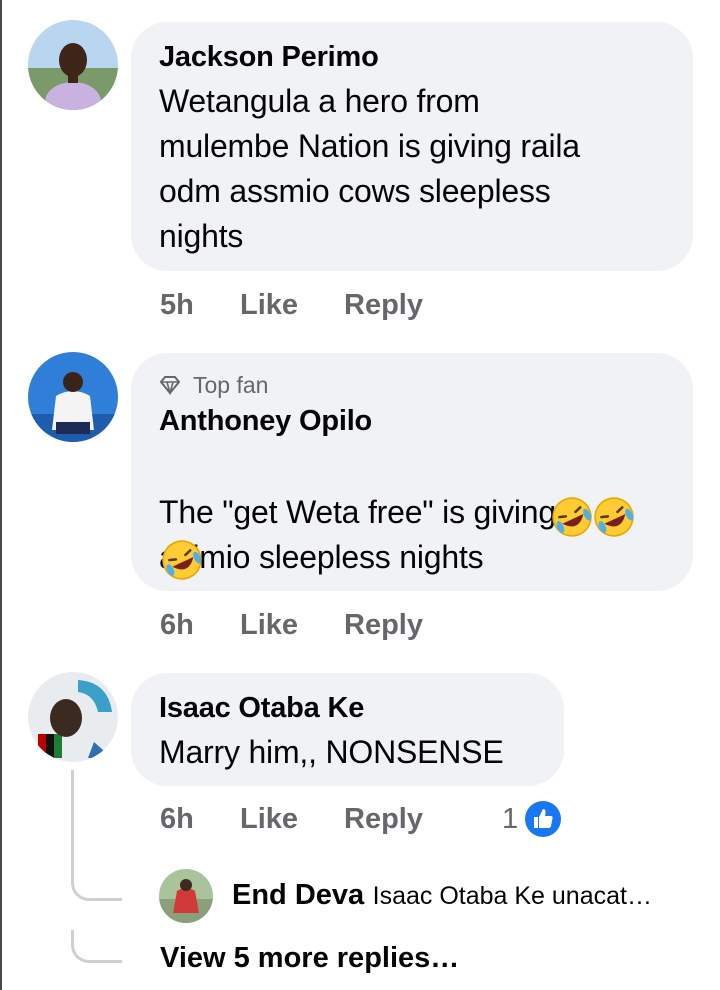 This screenshot has height=990, width=720. I want to click on diamond-icon, so click(170, 385).